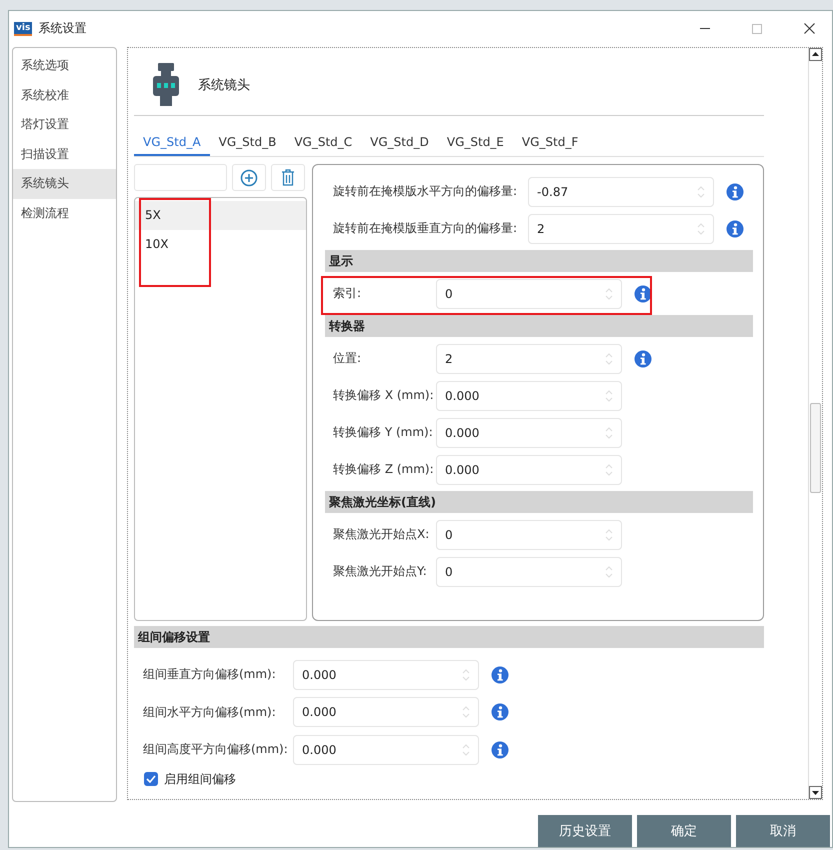  Describe the element at coordinates (323, 143) in the screenshot. I see `lens-tab: VG_Std_C` at that location.